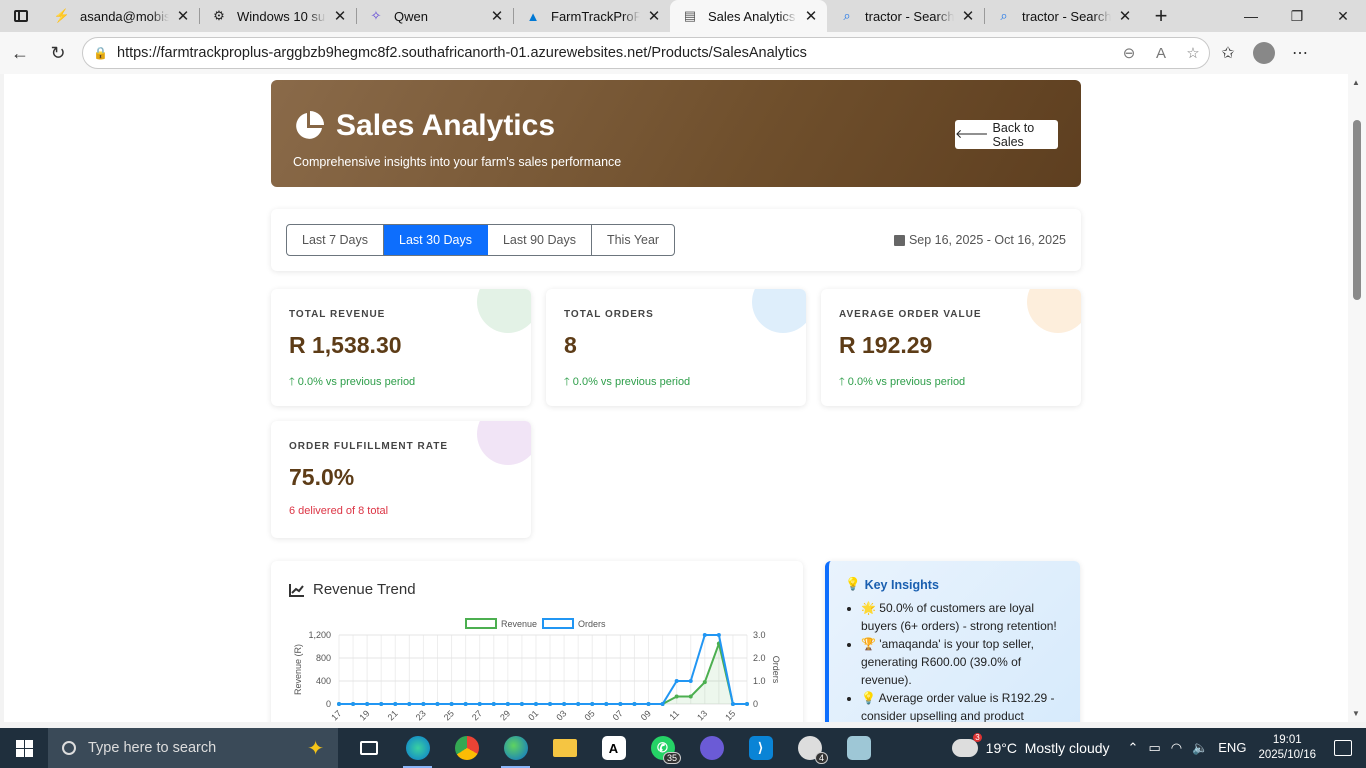  Describe the element at coordinates (1356, 82) in the screenshot. I see `scroll-up-icon: ▲` at that location.